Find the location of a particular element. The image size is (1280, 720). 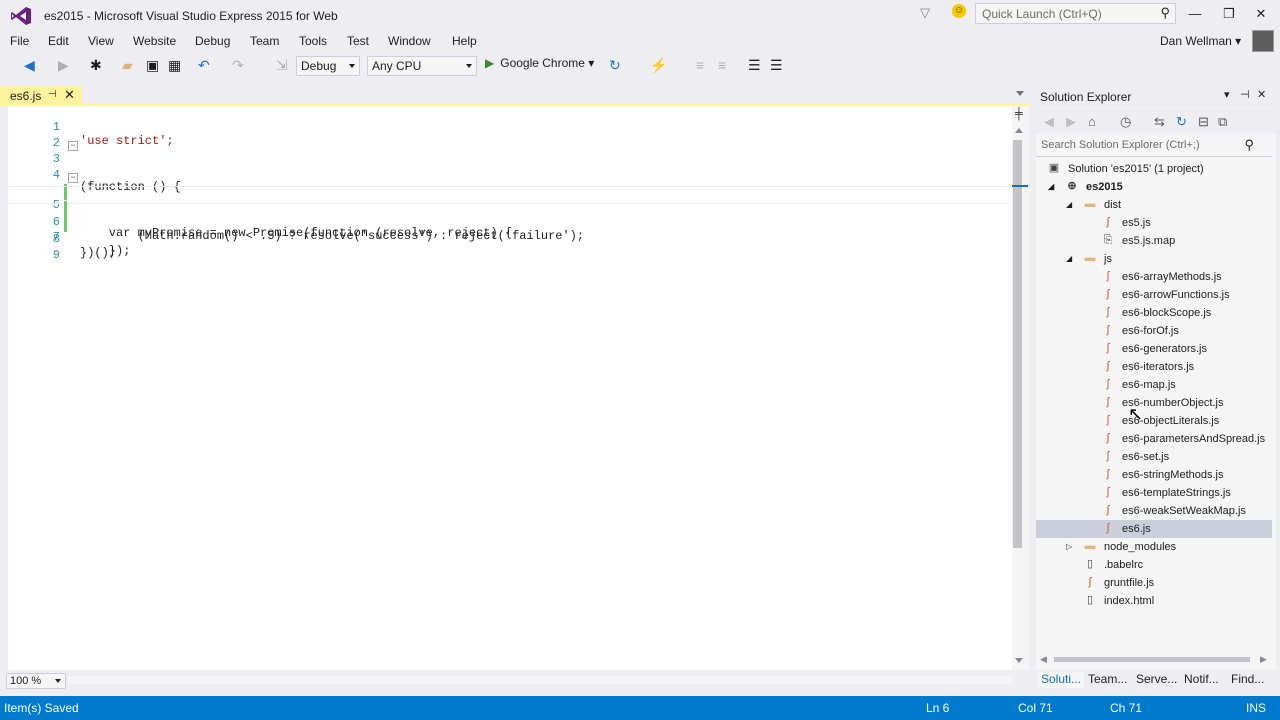

solution-explorer-horizontal-scrollbar: ◀ ▶ is located at coordinates (1155, 659).